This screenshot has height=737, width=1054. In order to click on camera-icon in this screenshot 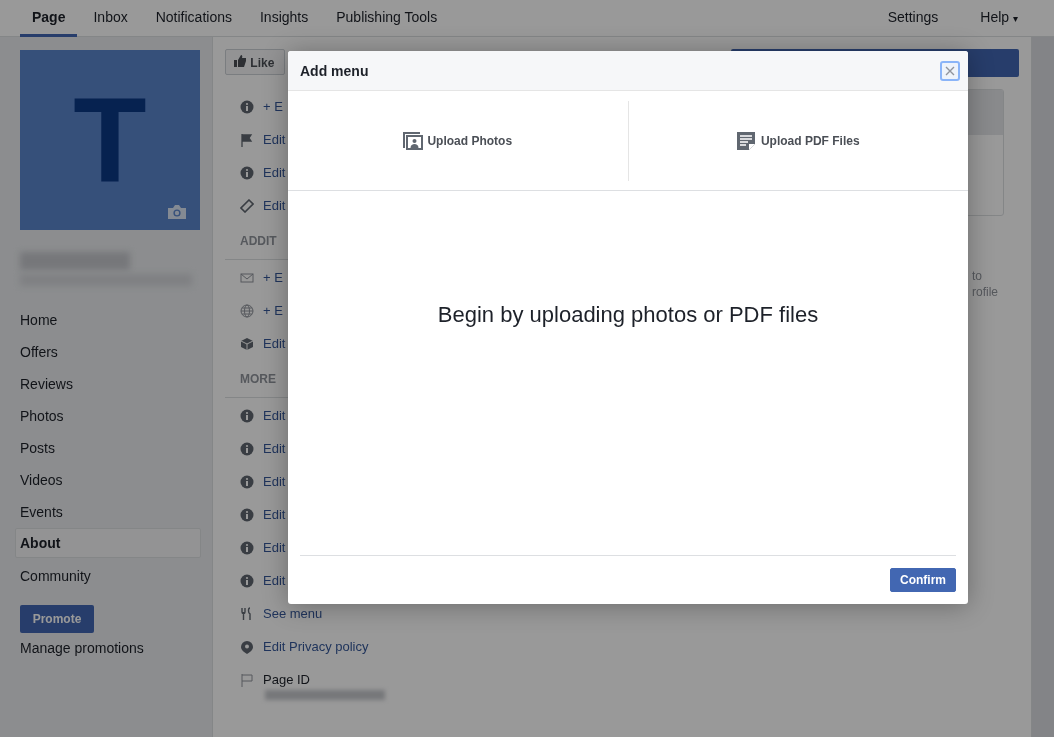, I will do `click(177, 212)`.